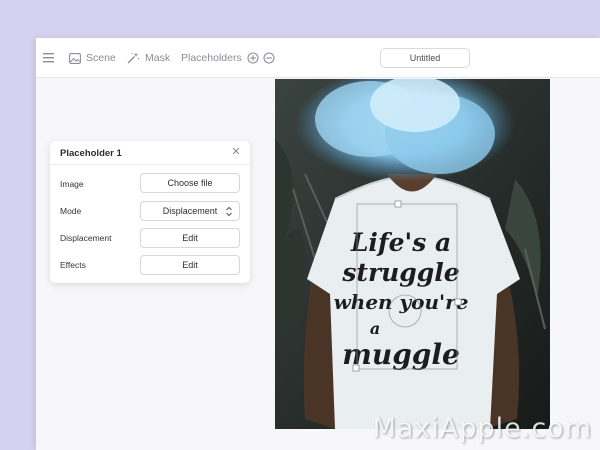 The height and width of the screenshot is (450, 600). Describe the element at coordinates (190, 238) in the screenshot. I see `displacement-edit-button: Edit` at that location.